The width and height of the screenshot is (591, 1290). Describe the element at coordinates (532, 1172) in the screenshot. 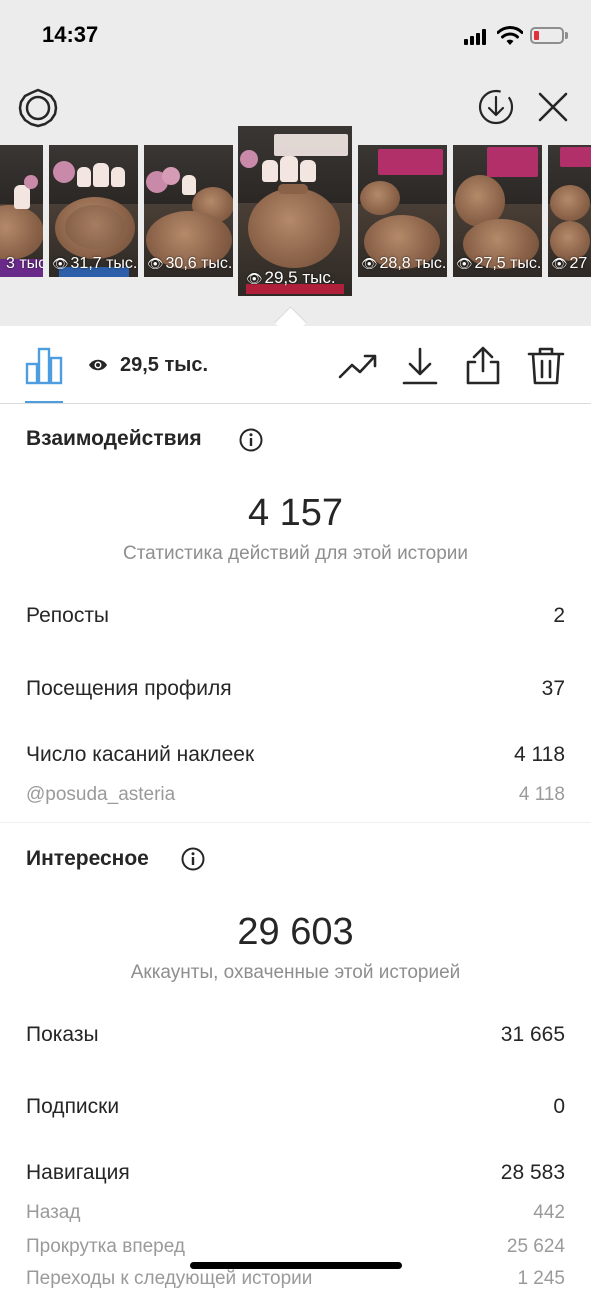

I see `navigation-value: 28 583` at that location.